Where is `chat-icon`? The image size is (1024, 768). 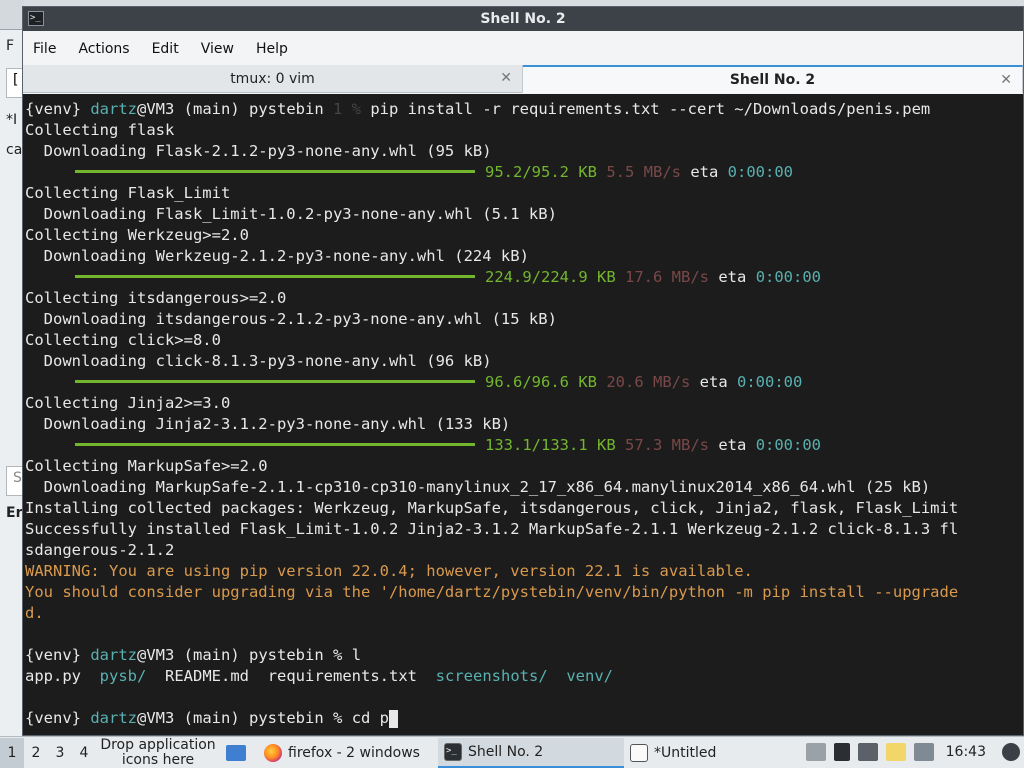 chat-icon is located at coordinates (923, 752).